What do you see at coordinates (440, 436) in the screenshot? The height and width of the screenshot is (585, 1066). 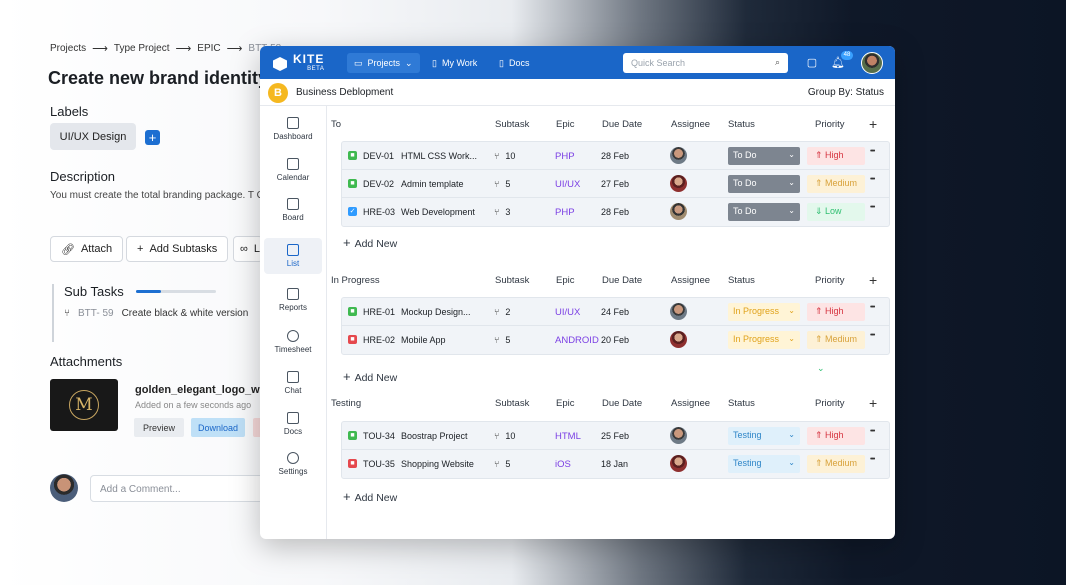 I see `task-name: Boostrap Project` at bounding box center [440, 436].